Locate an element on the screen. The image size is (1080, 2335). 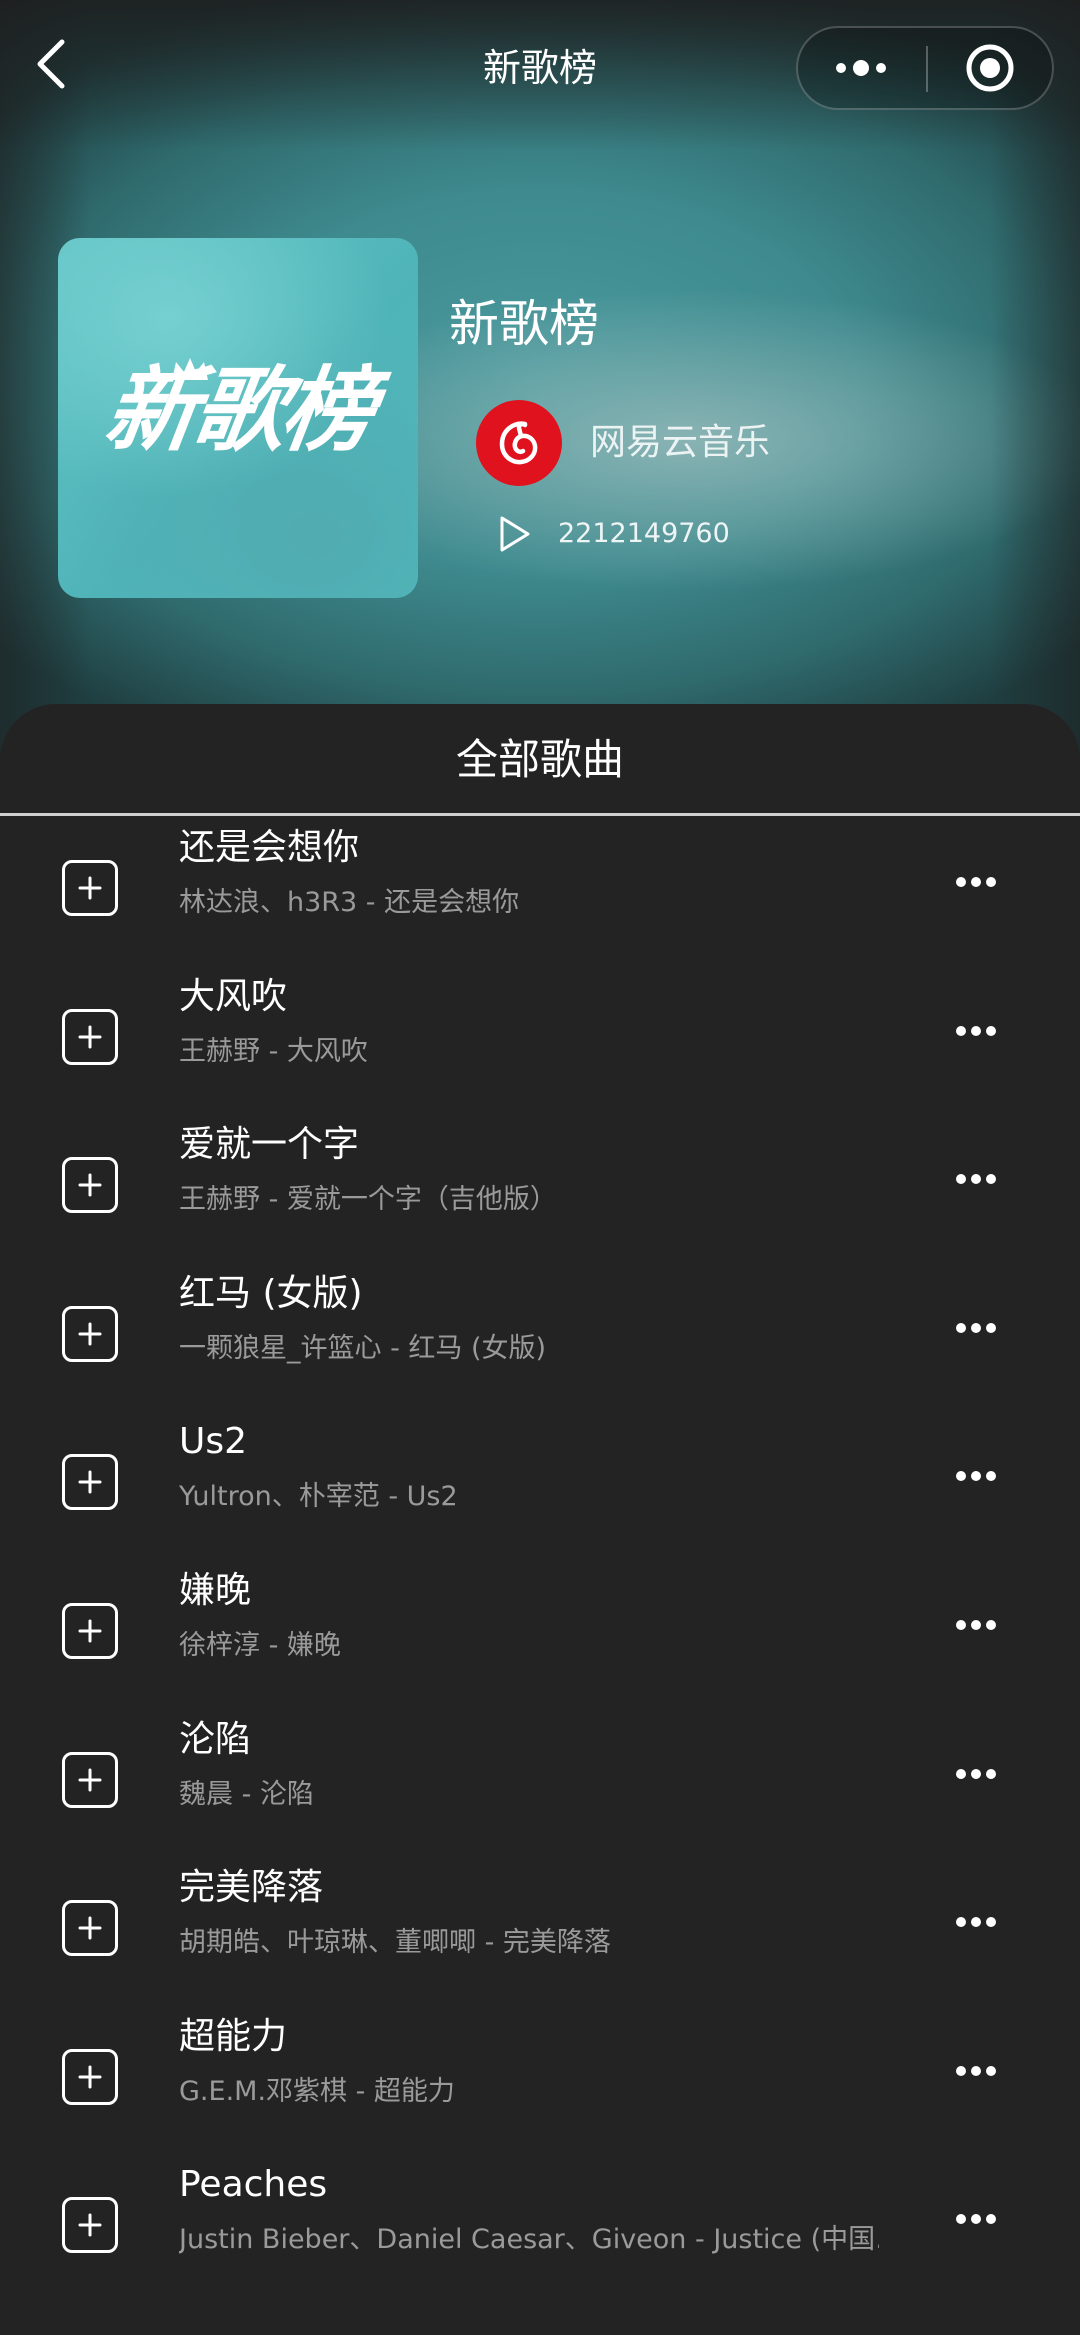
capsule-more-button is located at coordinates (861, 68).